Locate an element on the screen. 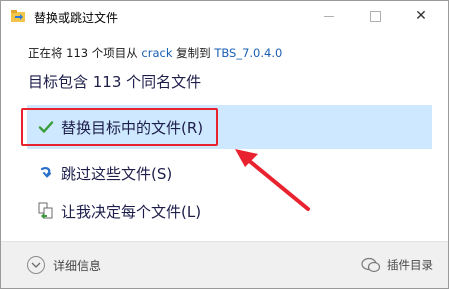 The height and width of the screenshot is (290, 449). minimize-icon is located at coordinates (329, 16).